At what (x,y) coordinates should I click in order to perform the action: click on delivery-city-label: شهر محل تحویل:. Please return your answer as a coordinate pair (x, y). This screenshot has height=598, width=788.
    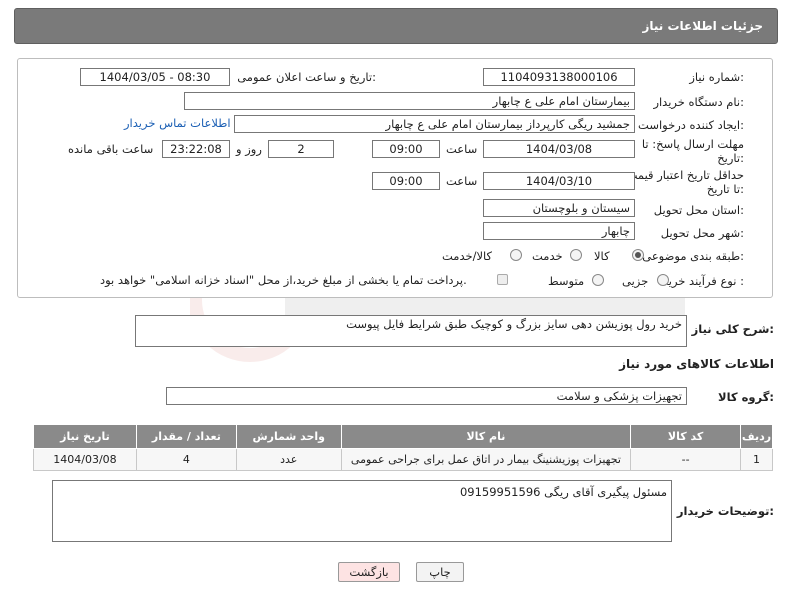
    Looking at the image, I should click on (702, 233).